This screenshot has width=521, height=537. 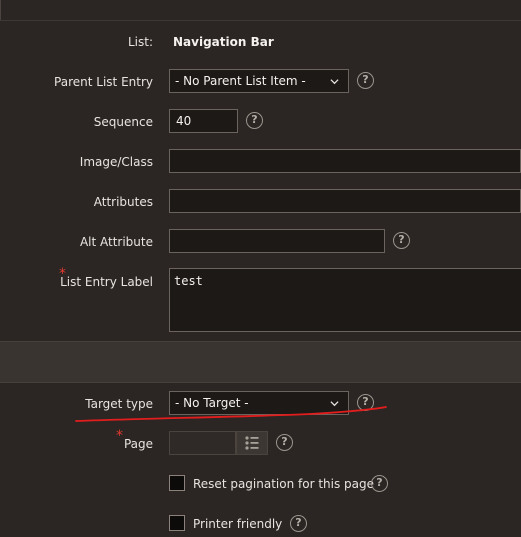 What do you see at coordinates (345, 201) in the screenshot?
I see `attributes-input` at bounding box center [345, 201].